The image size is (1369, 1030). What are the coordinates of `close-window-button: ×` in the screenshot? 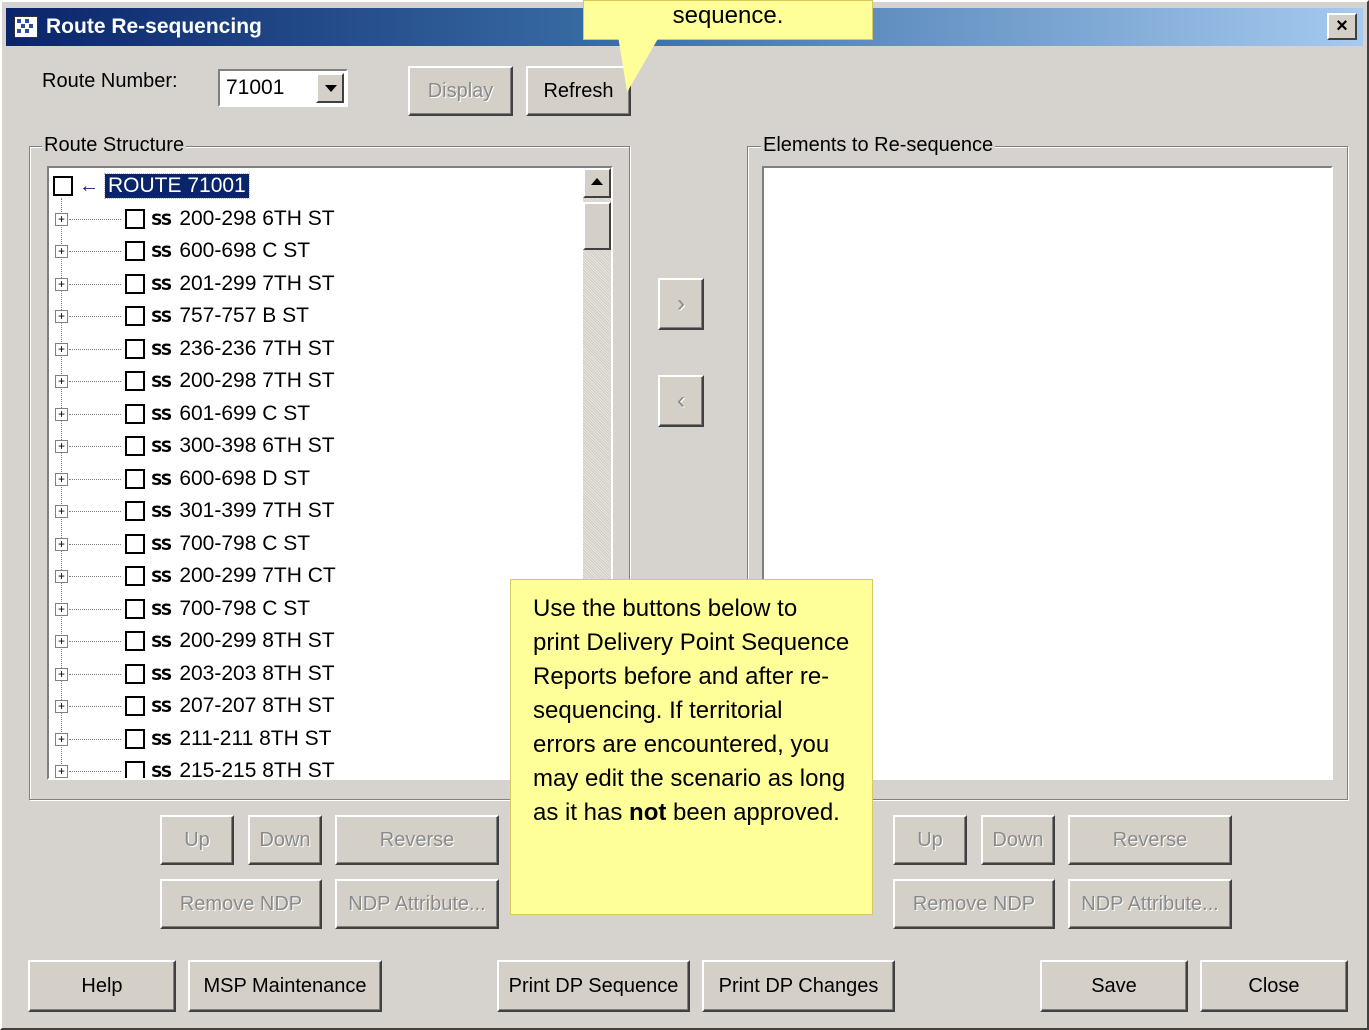 It's located at (1342, 26).